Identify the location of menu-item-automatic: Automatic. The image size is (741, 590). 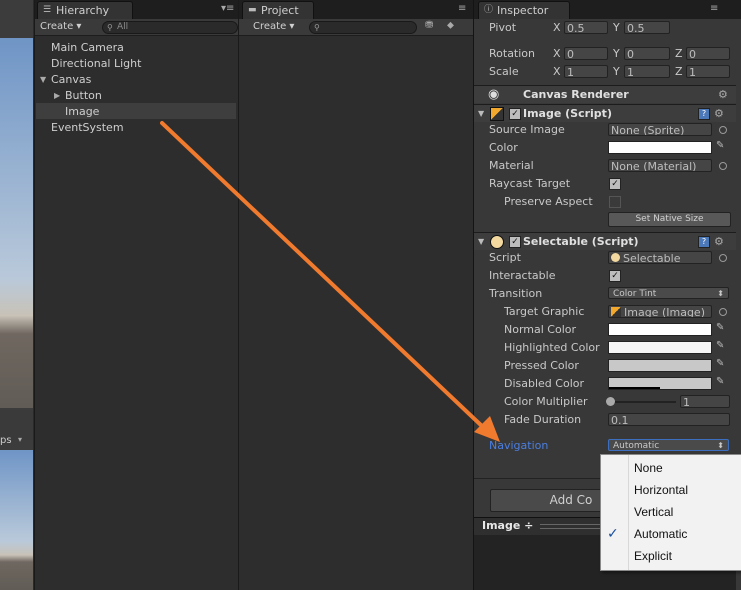
(660, 534).